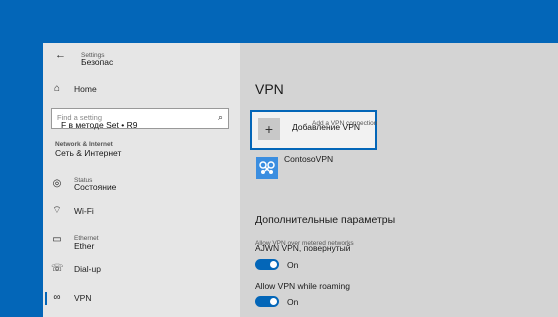 The width and height of the screenshot is (558, 317). Describe the element at coordinates (57, 183) in the screenshot. I see `status-icon: ◎` at that location.